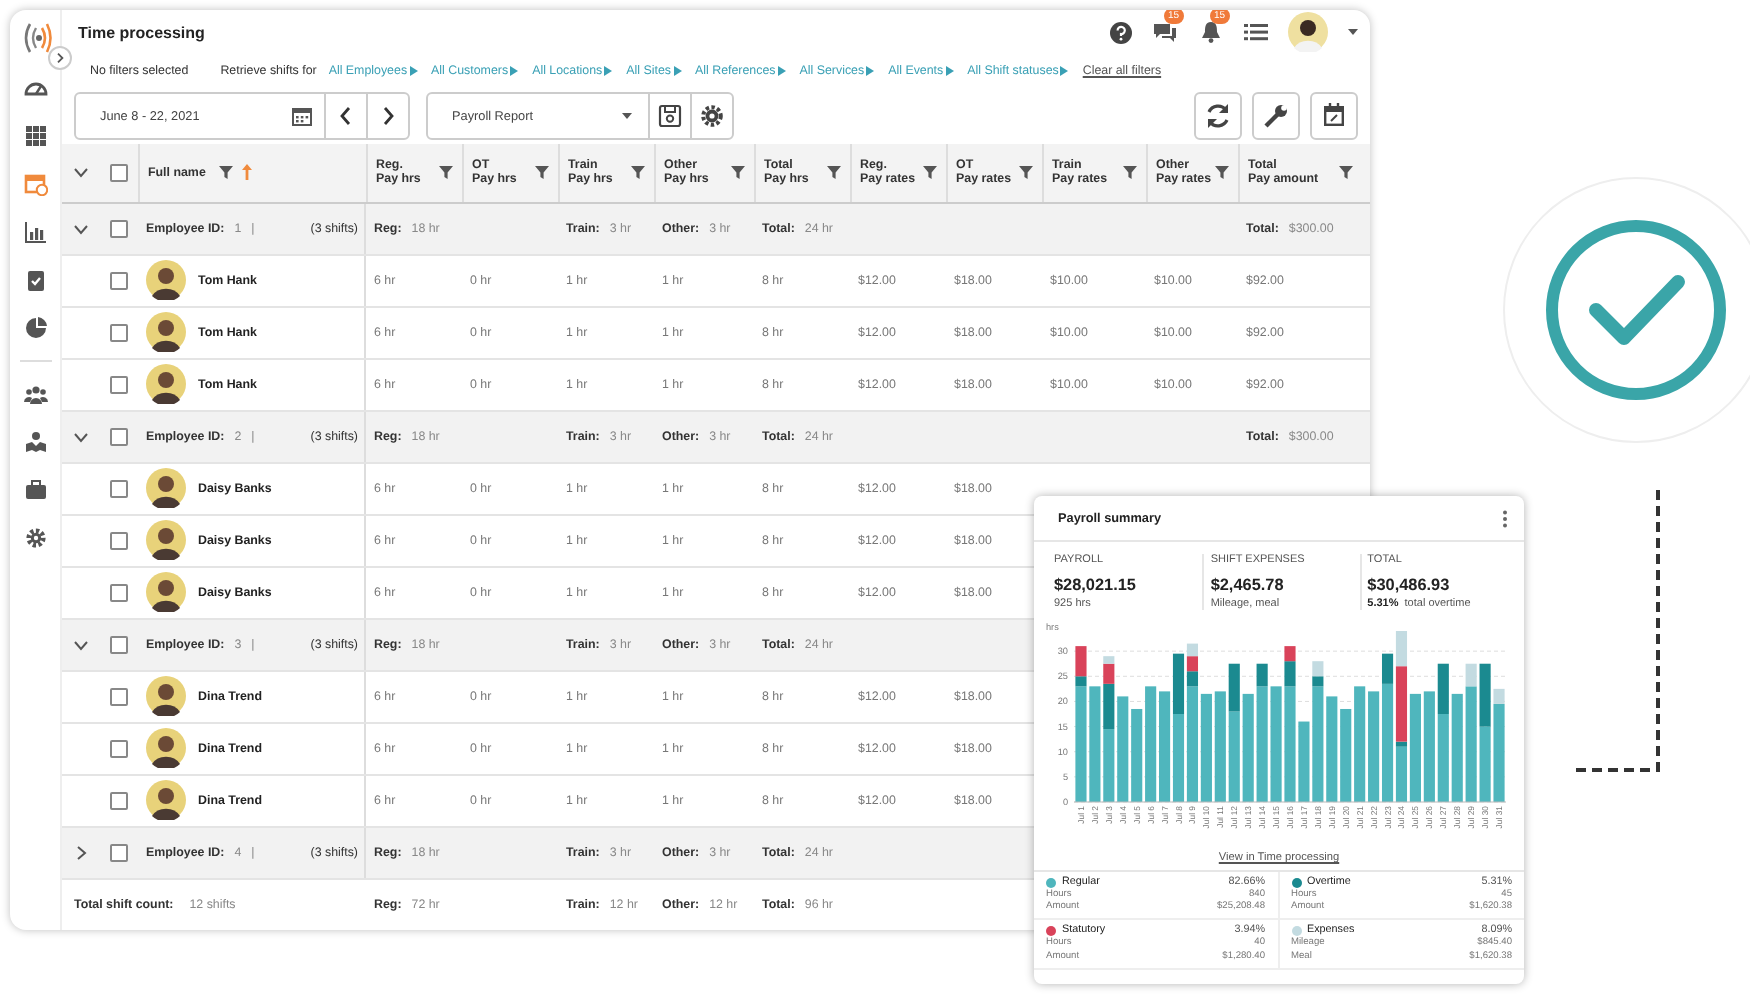 The height and width of the screenshot is (996, 1750). What do you see at coordinates (1165, 32) in the screenshot?
I see `chat-icon` at bounding box center [1165, 32].